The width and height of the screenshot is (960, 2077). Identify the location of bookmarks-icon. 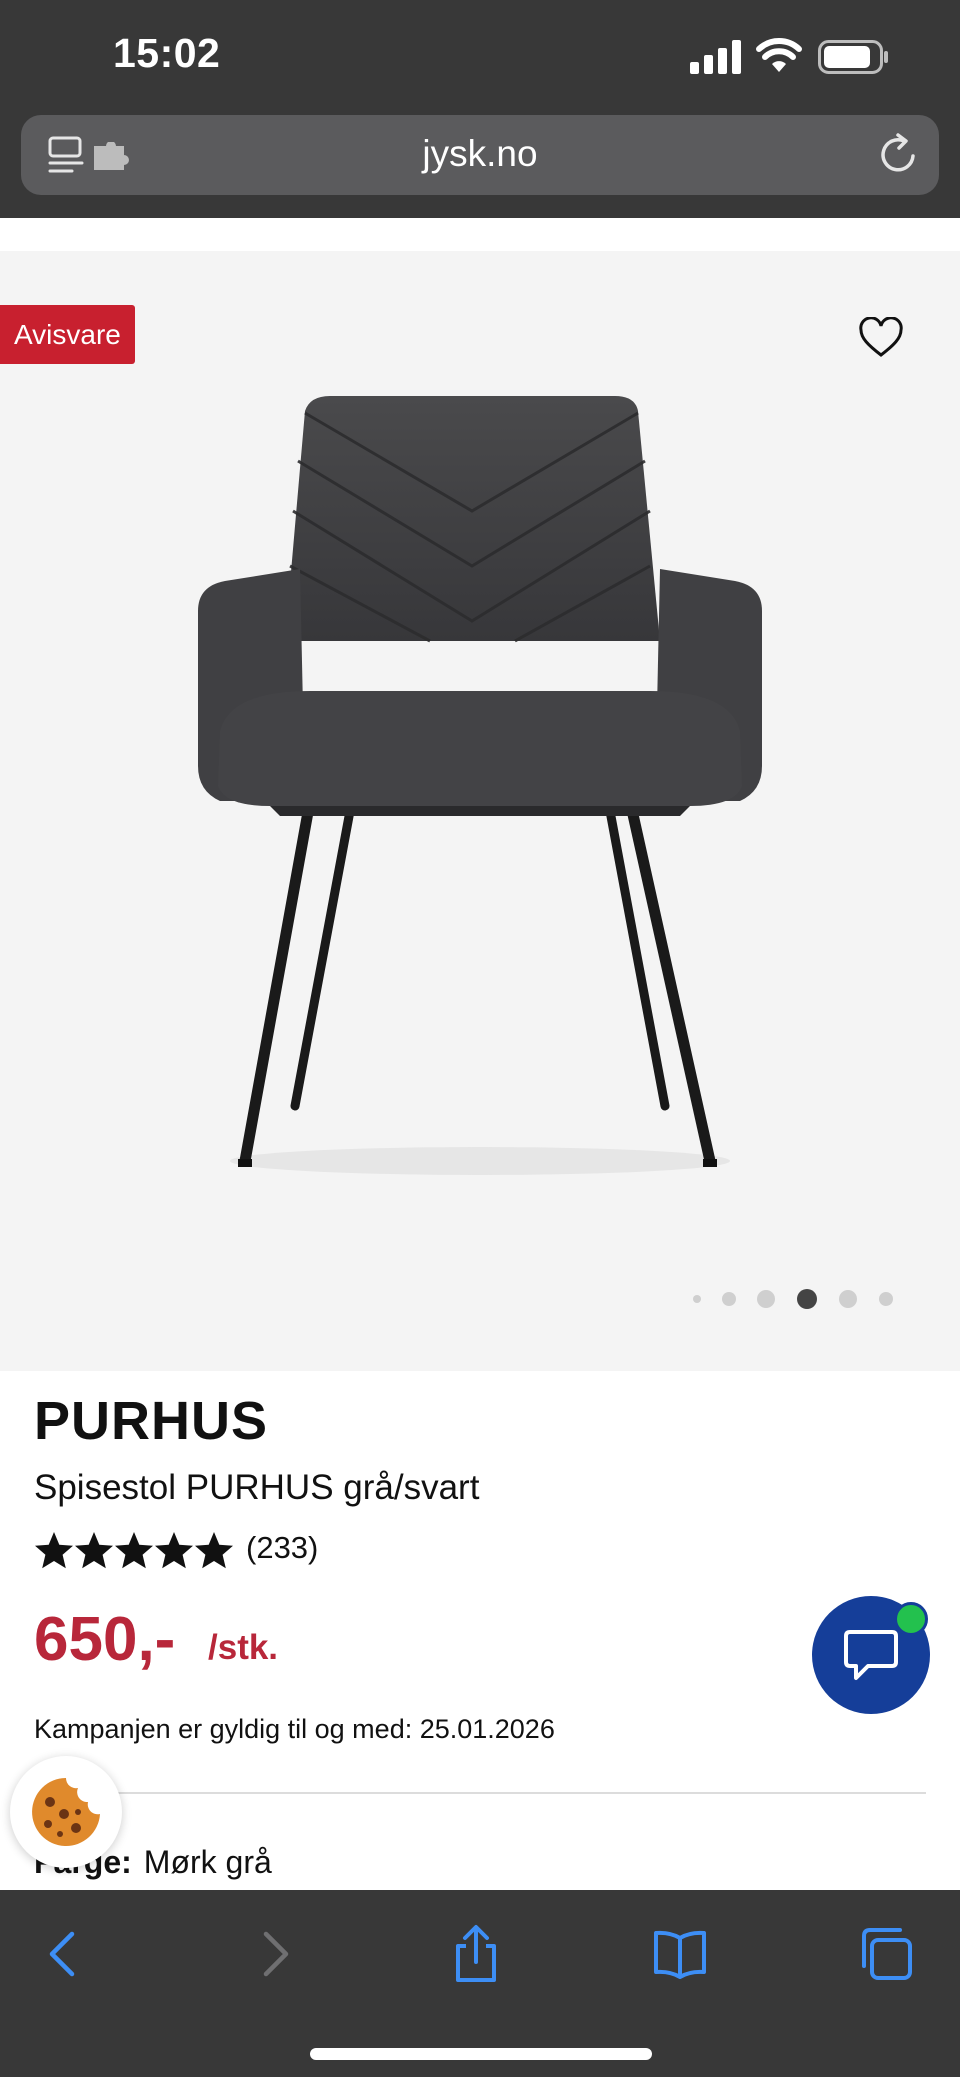
(680, 1954).